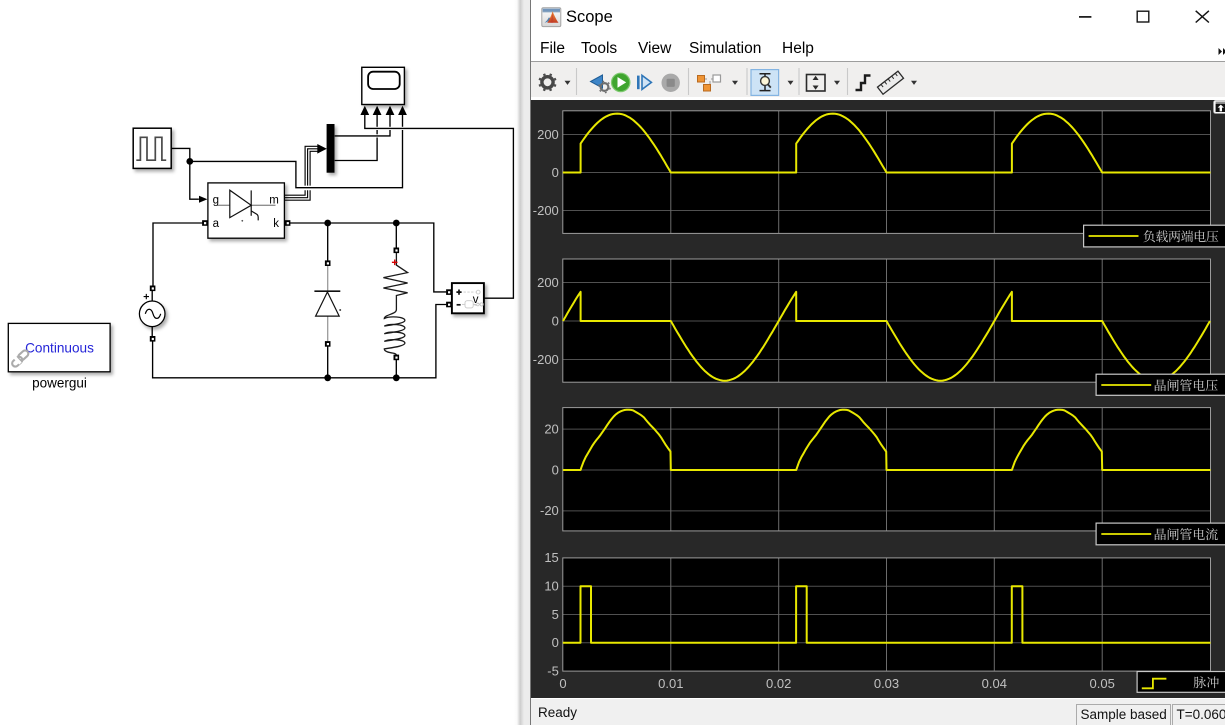 This screenshot has height=725, width=1225. I want to click on svg-text: g, so click(216, 200).